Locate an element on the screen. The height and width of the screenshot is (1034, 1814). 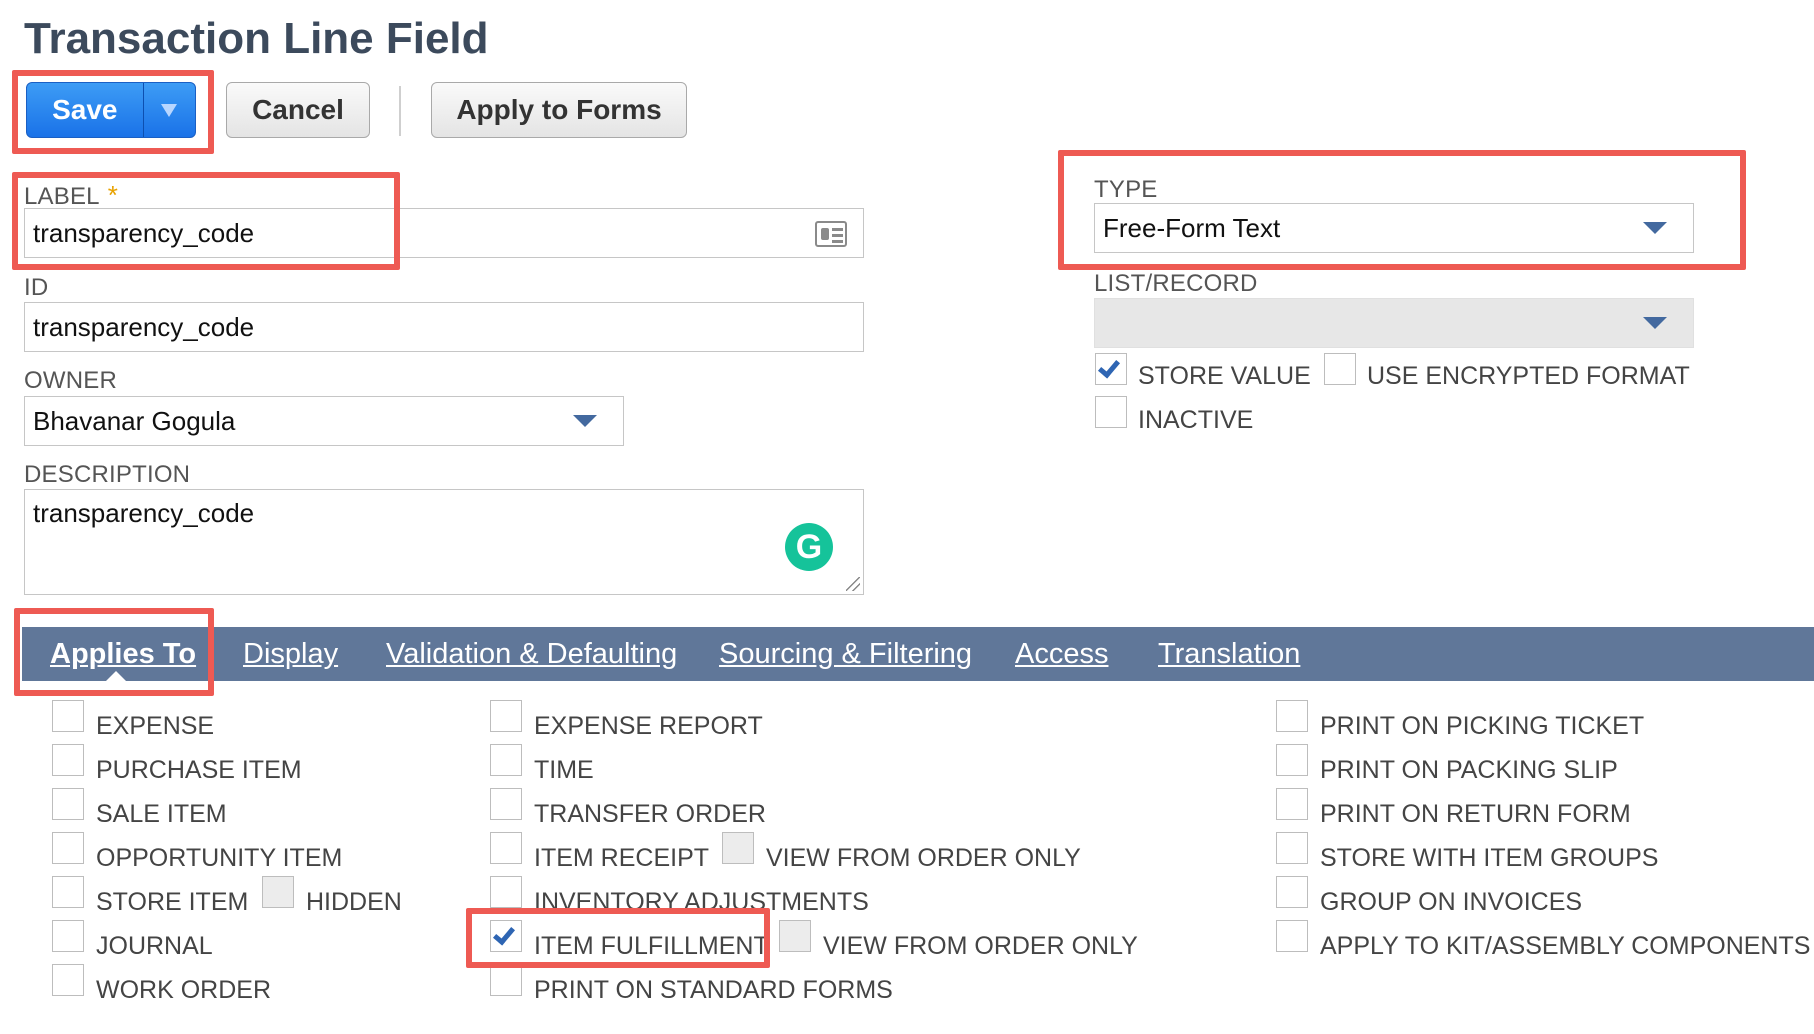
journal-label: JOURNAL is located at coordinates (154, 946).